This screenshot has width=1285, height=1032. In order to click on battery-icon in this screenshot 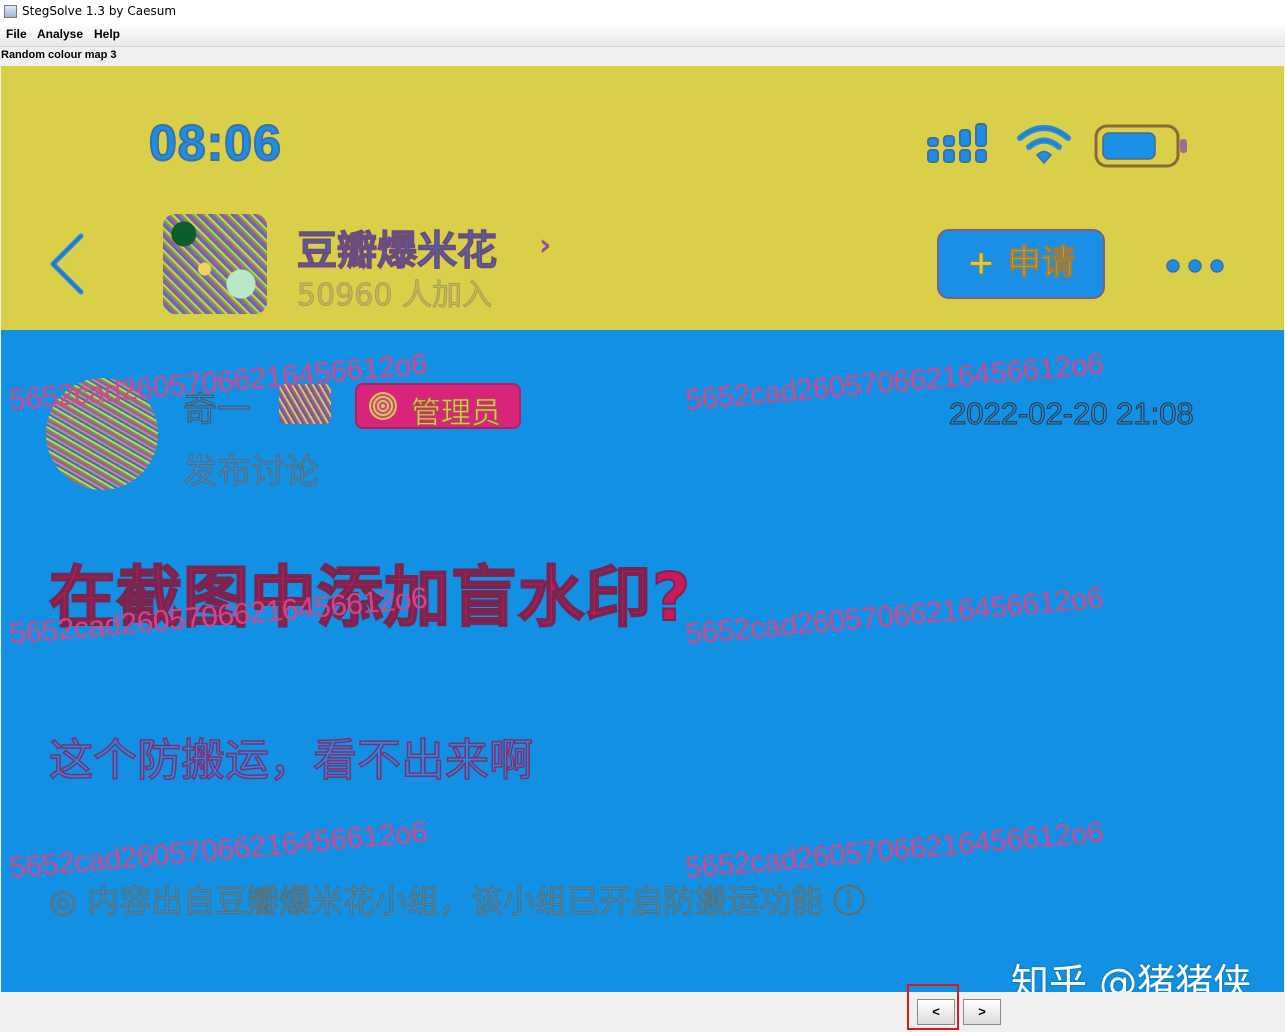, I will do `click(1140, 146)`.